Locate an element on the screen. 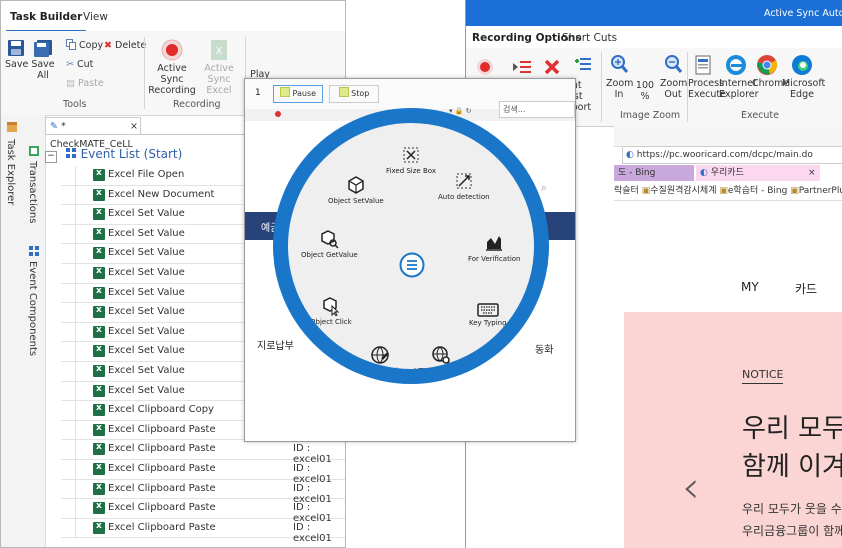  paste-button: ▤ Paste is located at coordinates (85, 84).